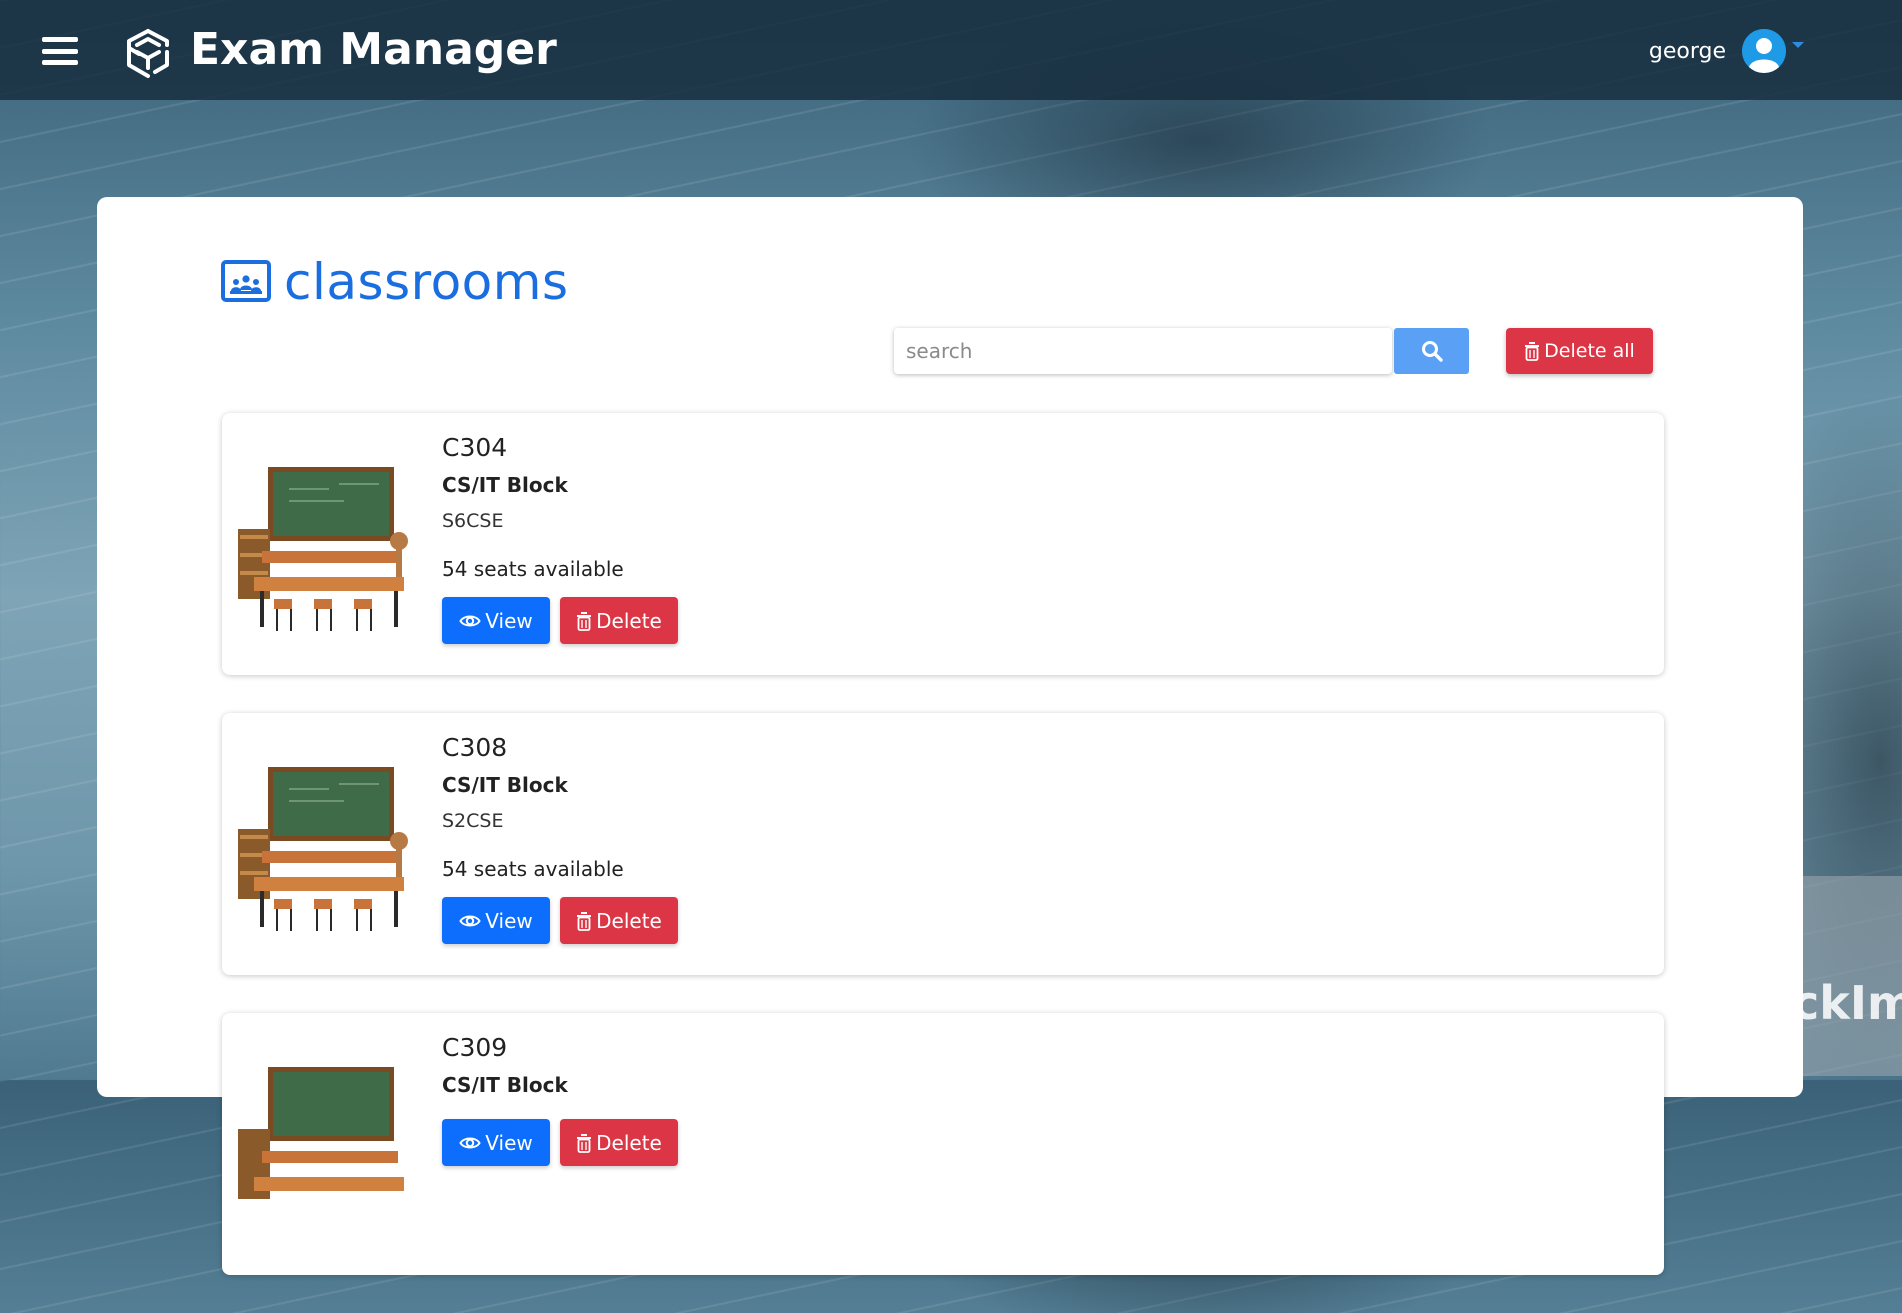  I want to click on app-title: Exam Manager, so click(373, 49).